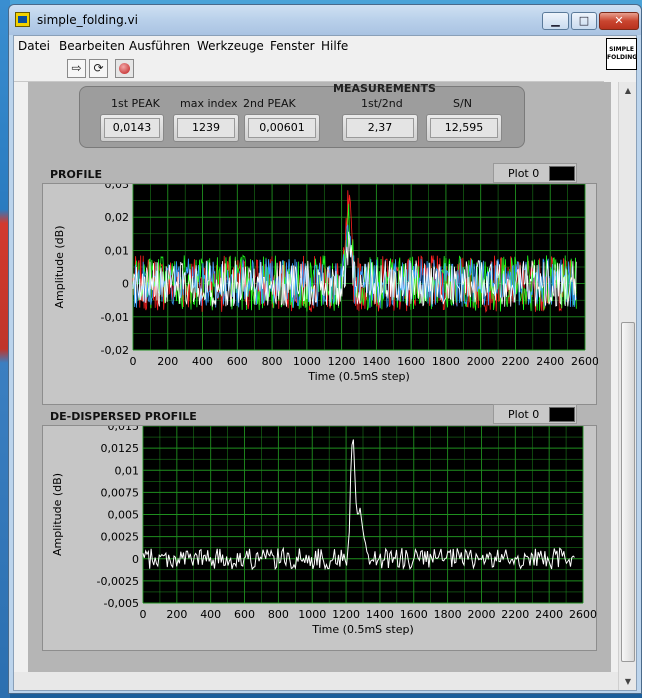  I want to click on ratio-value: 2,37, so click(380, 128).